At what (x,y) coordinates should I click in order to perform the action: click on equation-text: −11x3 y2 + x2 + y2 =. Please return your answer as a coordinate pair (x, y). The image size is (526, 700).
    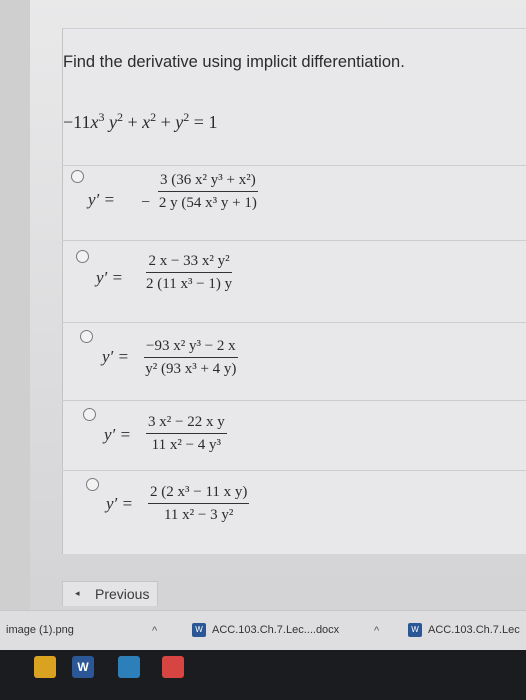
    Looking at the image, I should click on (136, 121).